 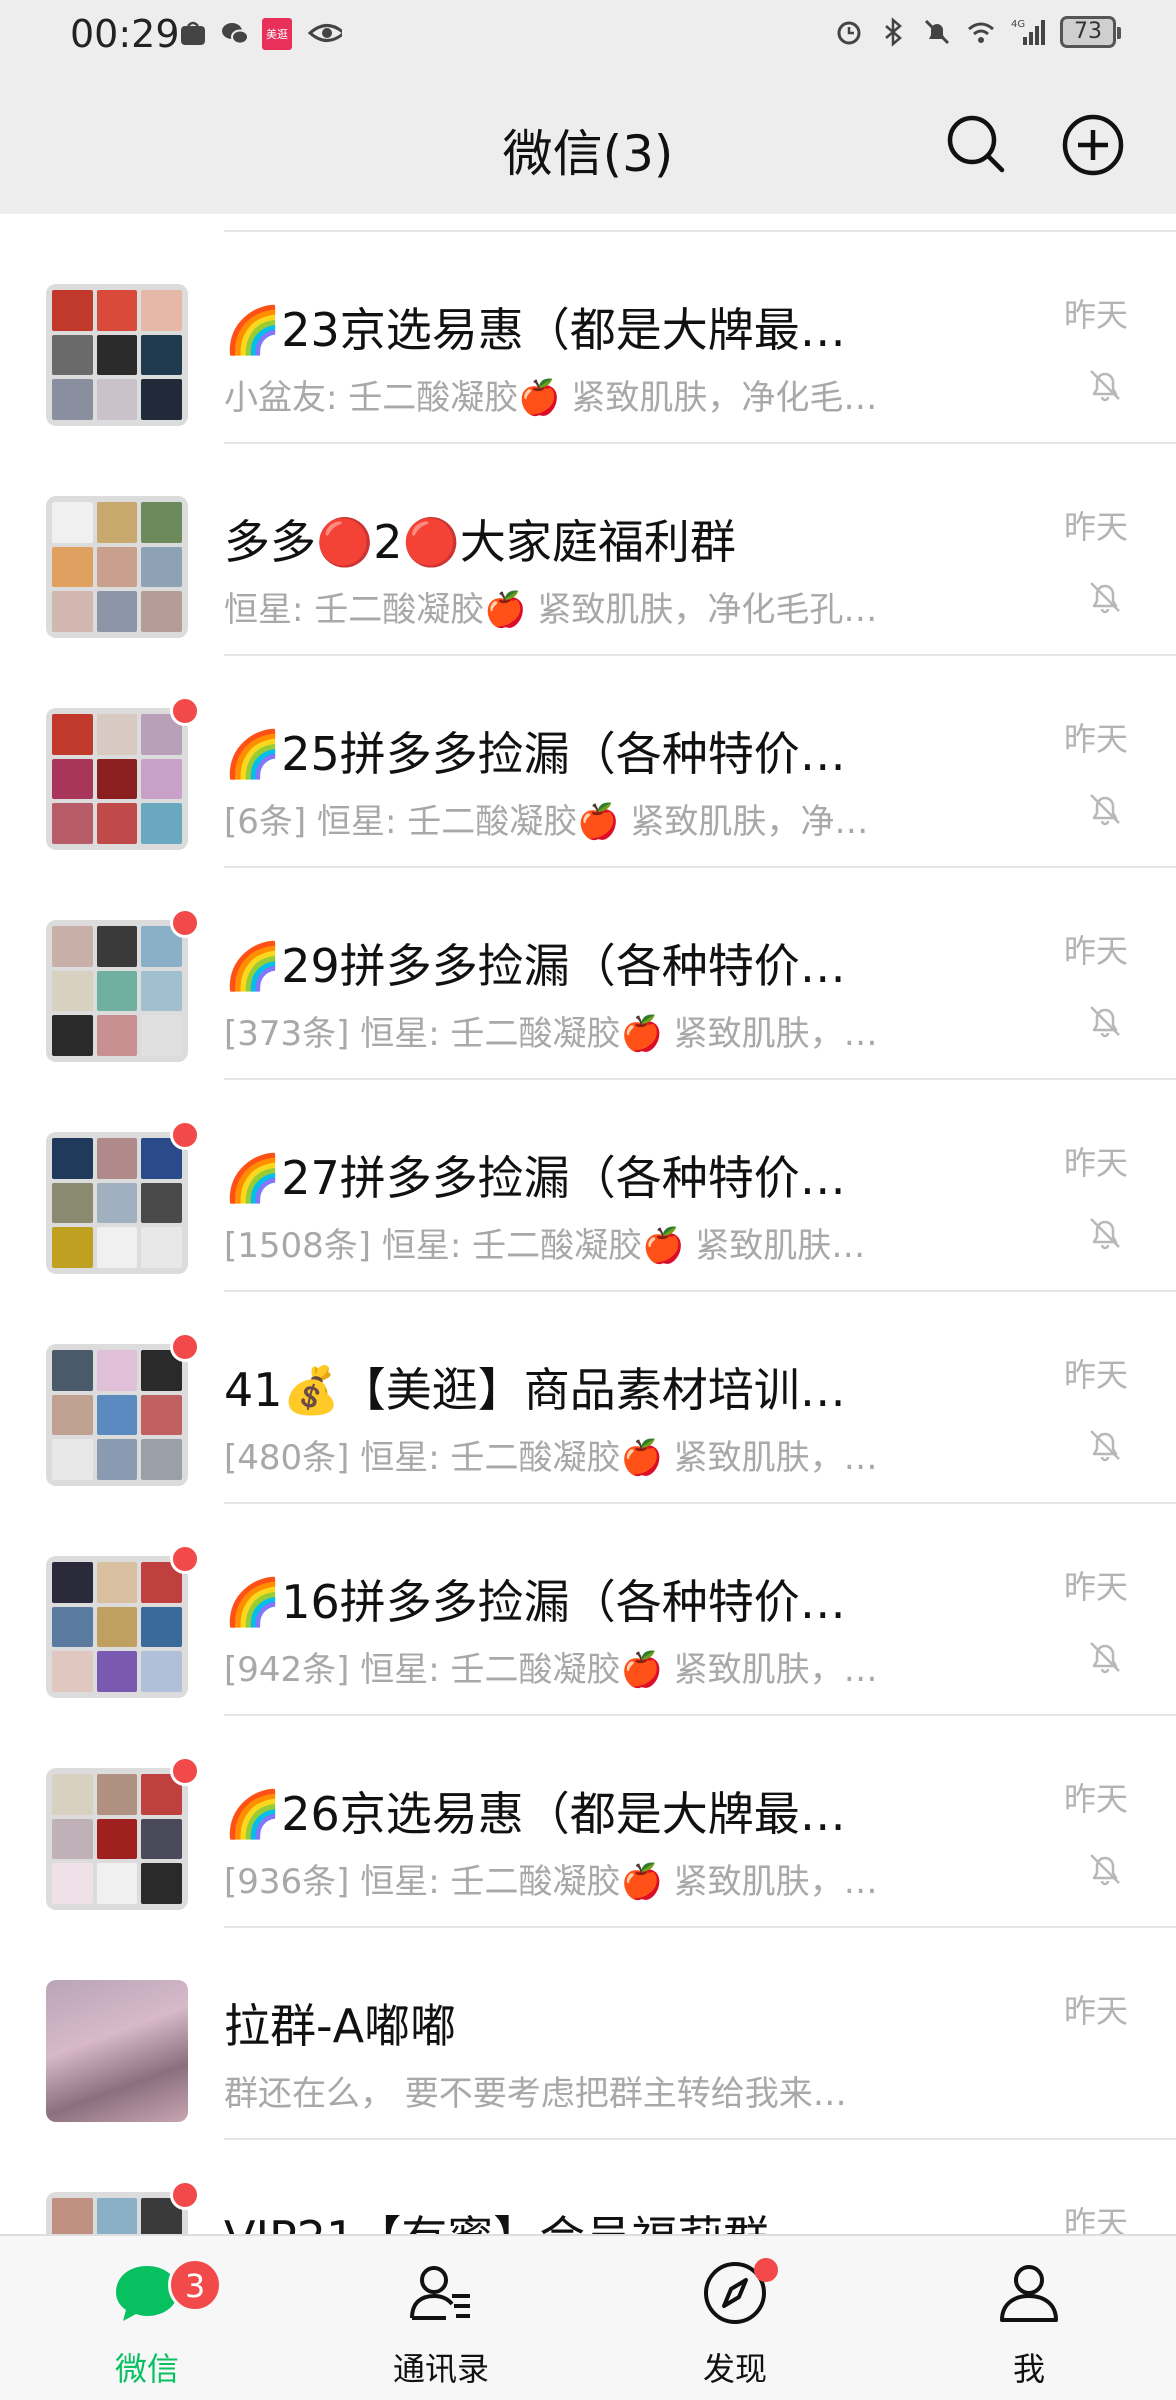 I want to click on chat-row: 🌈23京选易惠（都是大牌最… 小盆友: 壬二酸凝胶🍎 紧致肌肤，净化毛… 昨天, so click(x=588, y=338).